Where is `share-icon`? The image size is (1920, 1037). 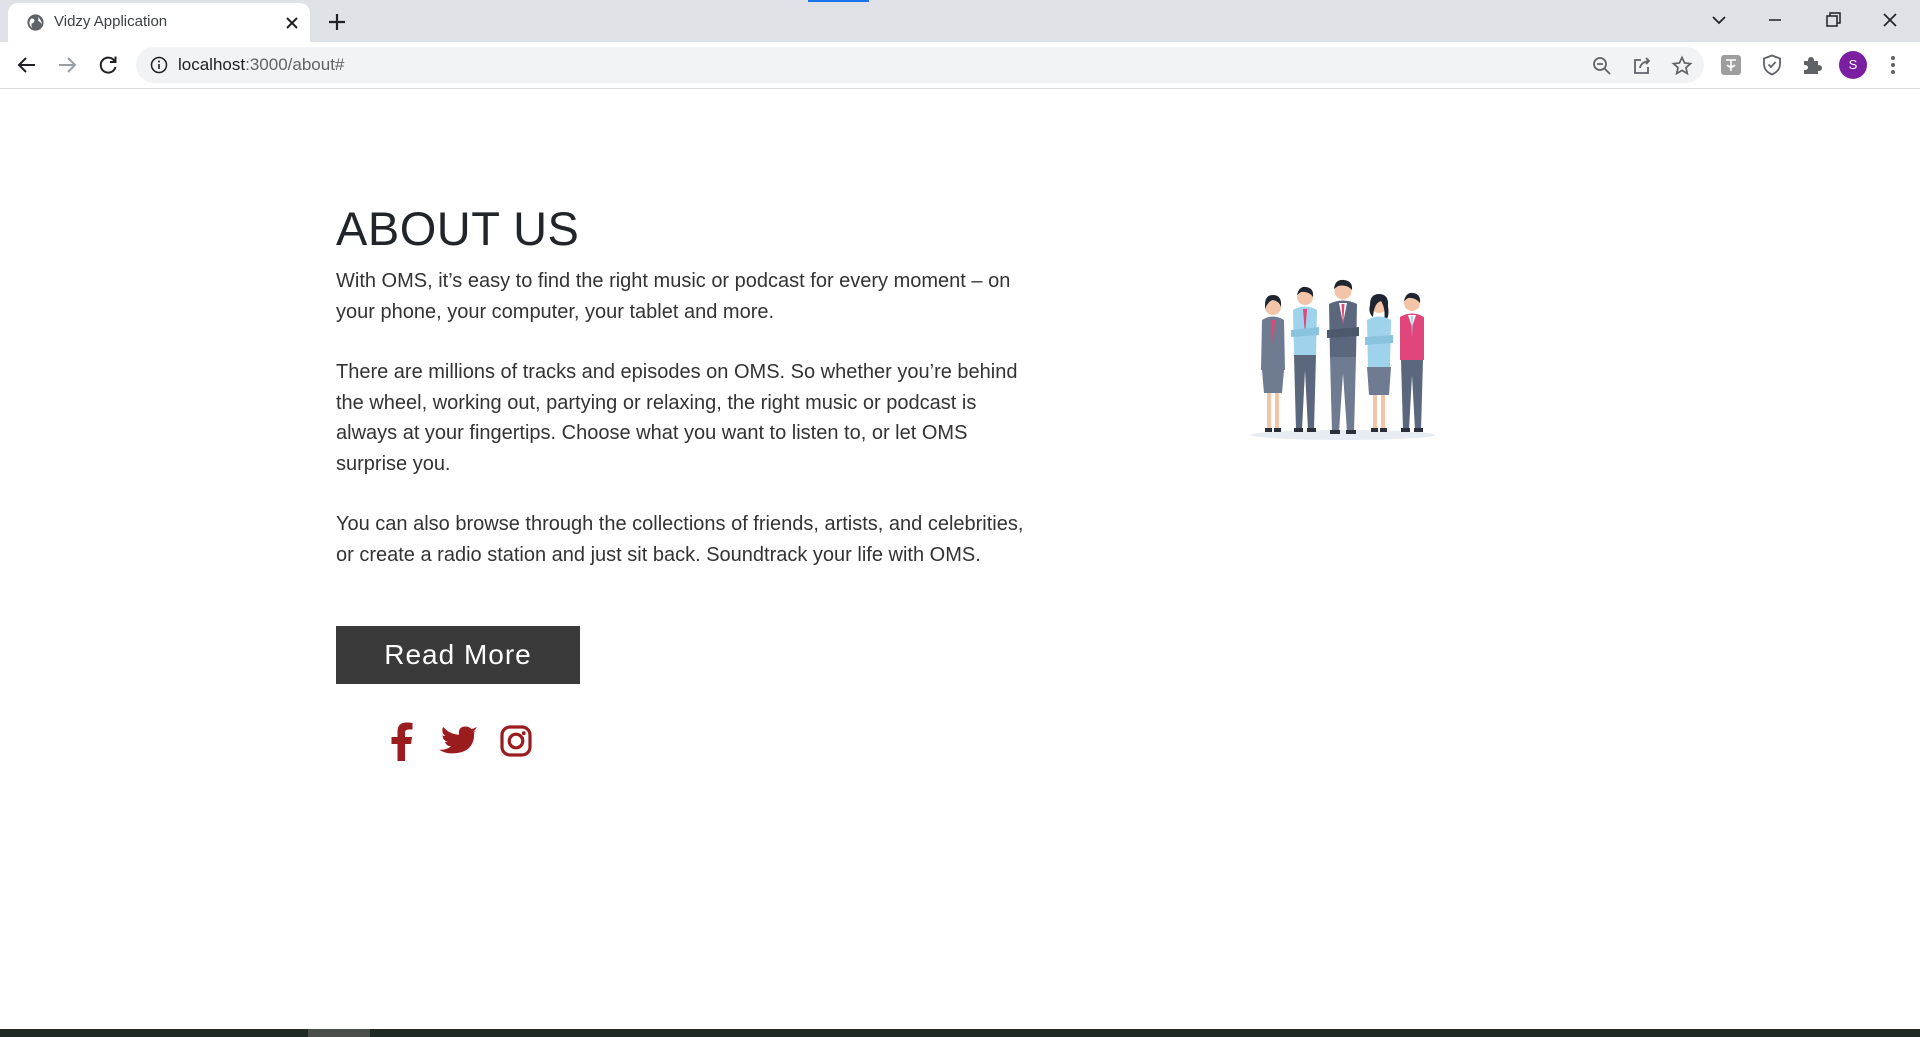 share-icon is located at coordinates (1642, 66).